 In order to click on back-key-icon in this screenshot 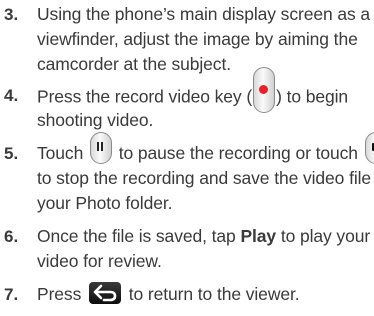, I will do `click(105, 293)`.